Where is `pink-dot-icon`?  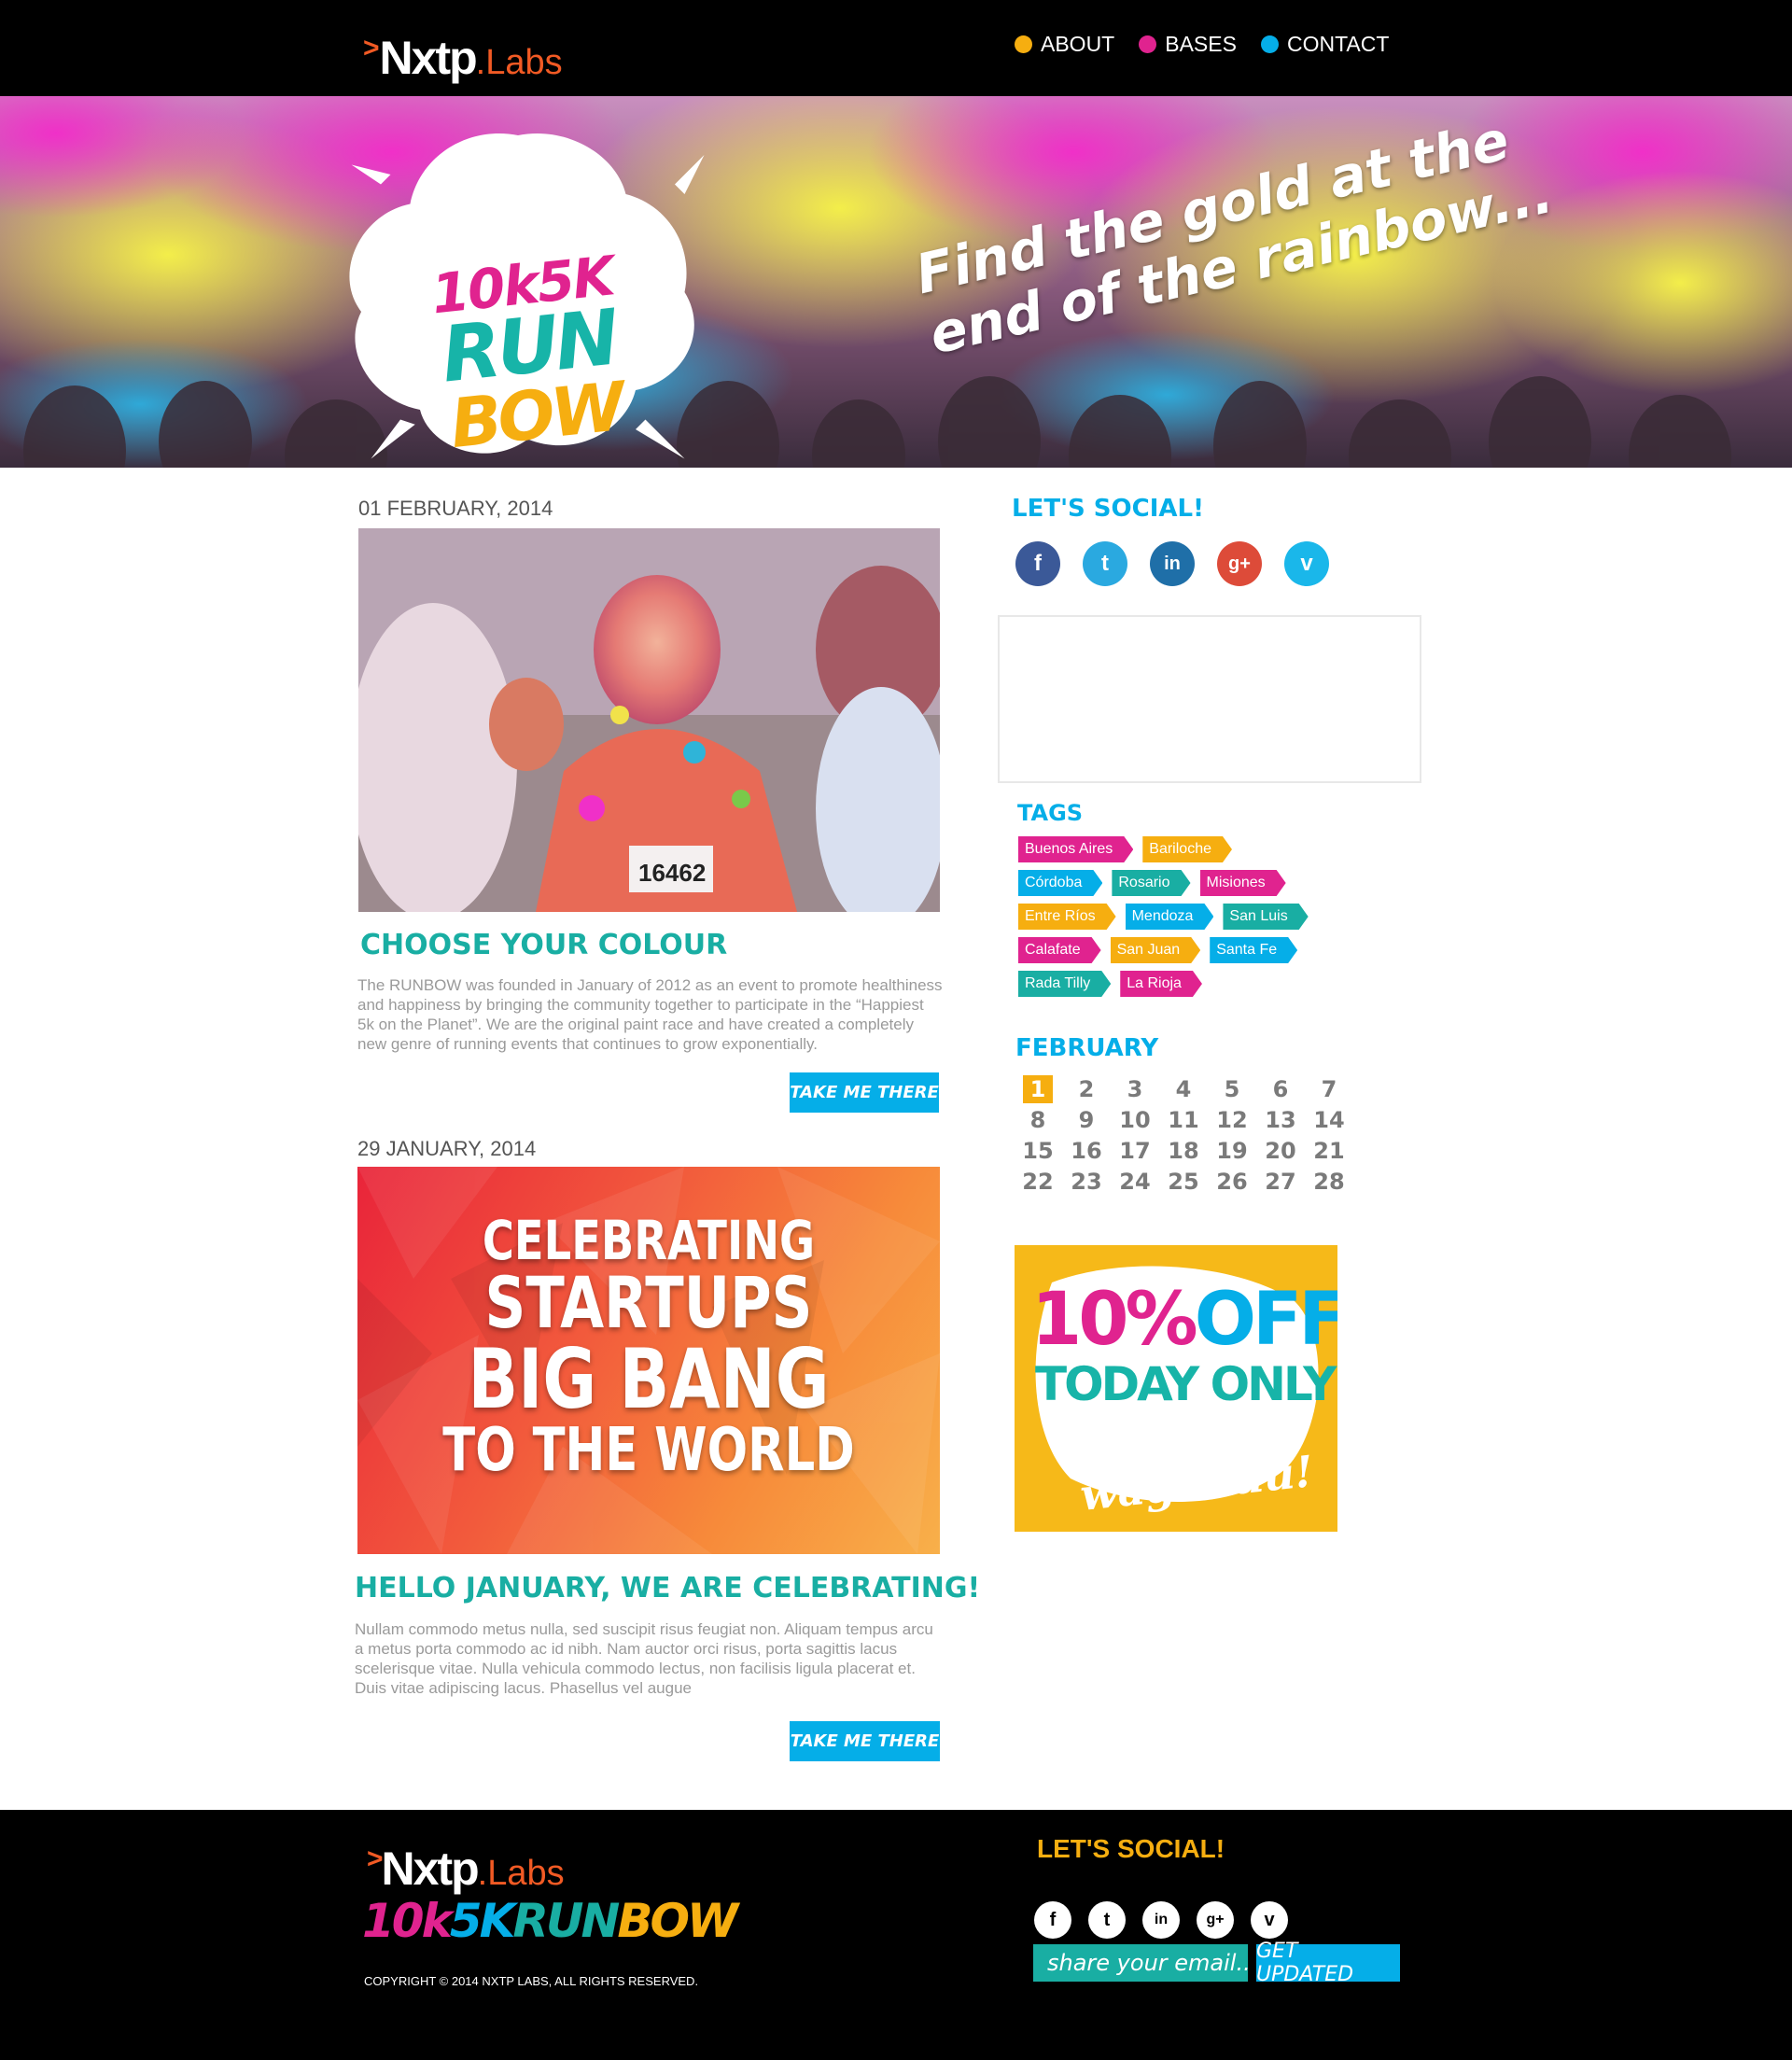 pink-dot-icon is located at coordinates (1148, 44).